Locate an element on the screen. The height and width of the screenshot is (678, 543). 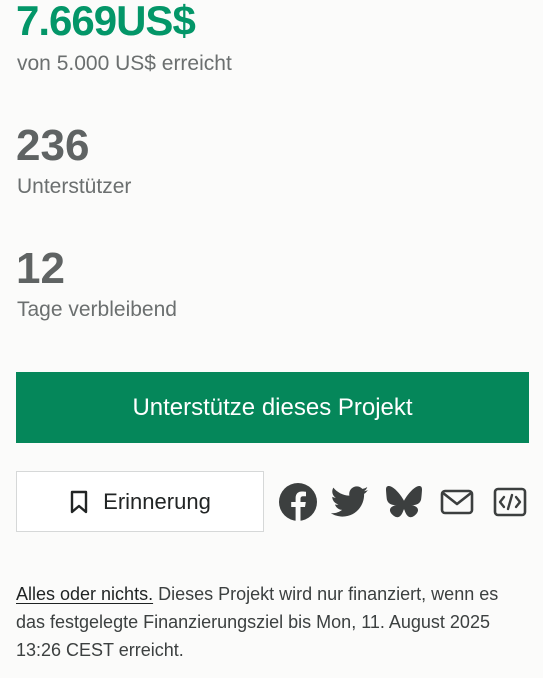
pledged-amount: 7.669US$ is located at coordinates (106, 22).